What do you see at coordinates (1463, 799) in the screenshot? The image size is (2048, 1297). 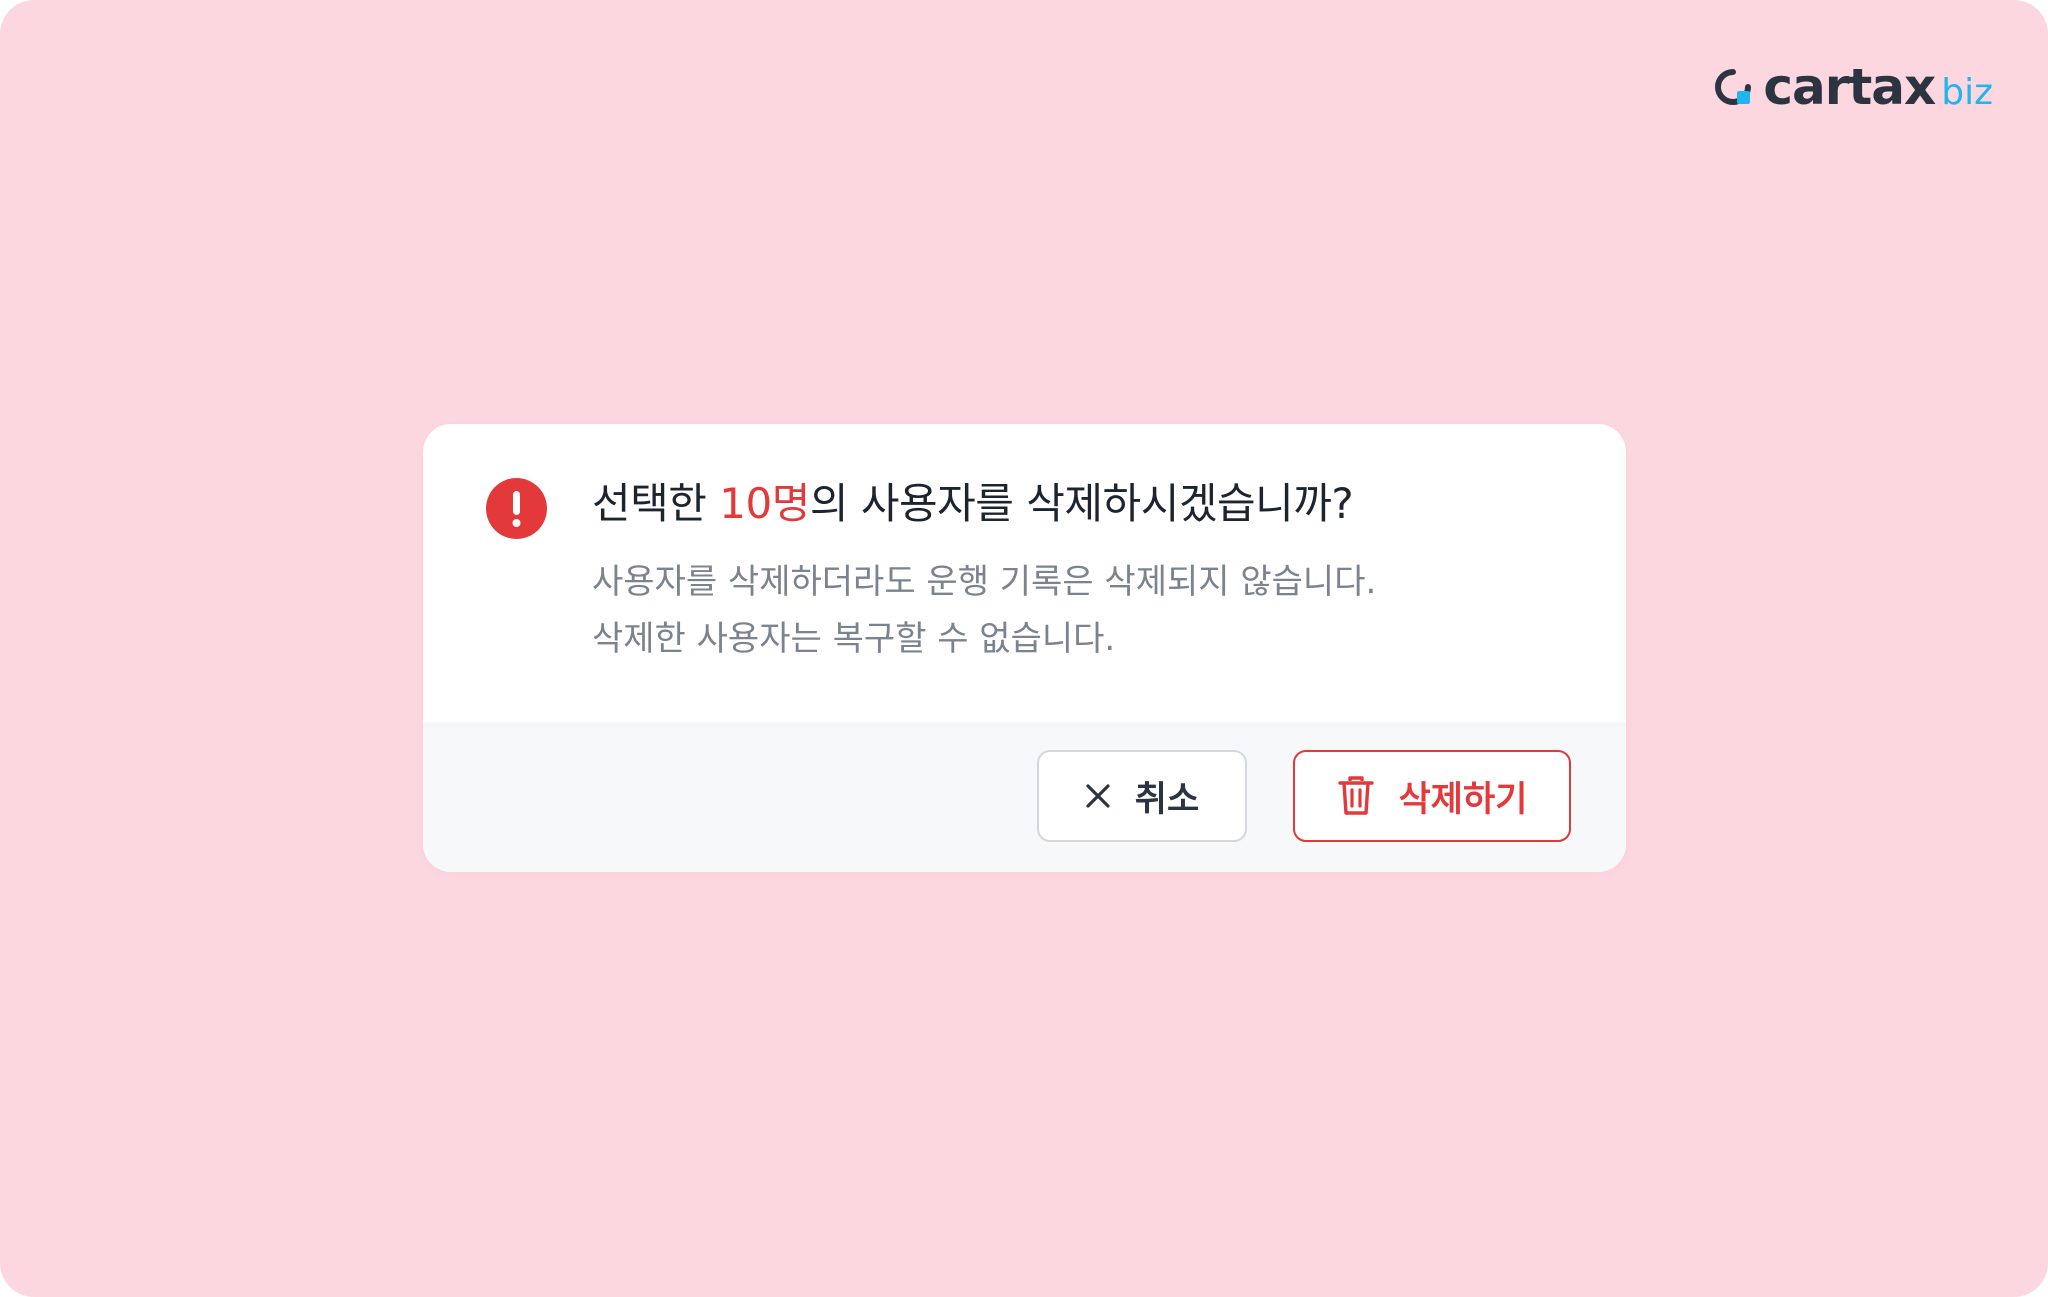 I see `delete-button-label: 삭제하기` at bounding box center [1463, 799].